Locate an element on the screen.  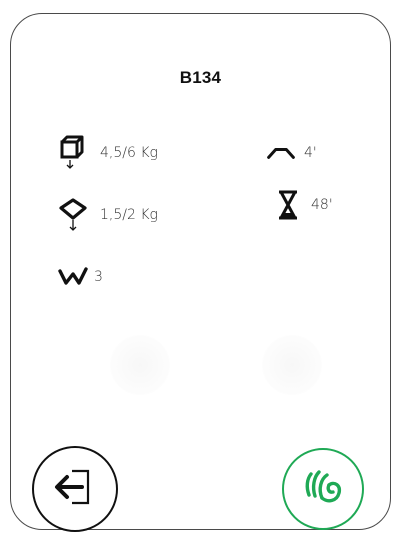
inactive-indicator-right is located at coordinates (292, 365).